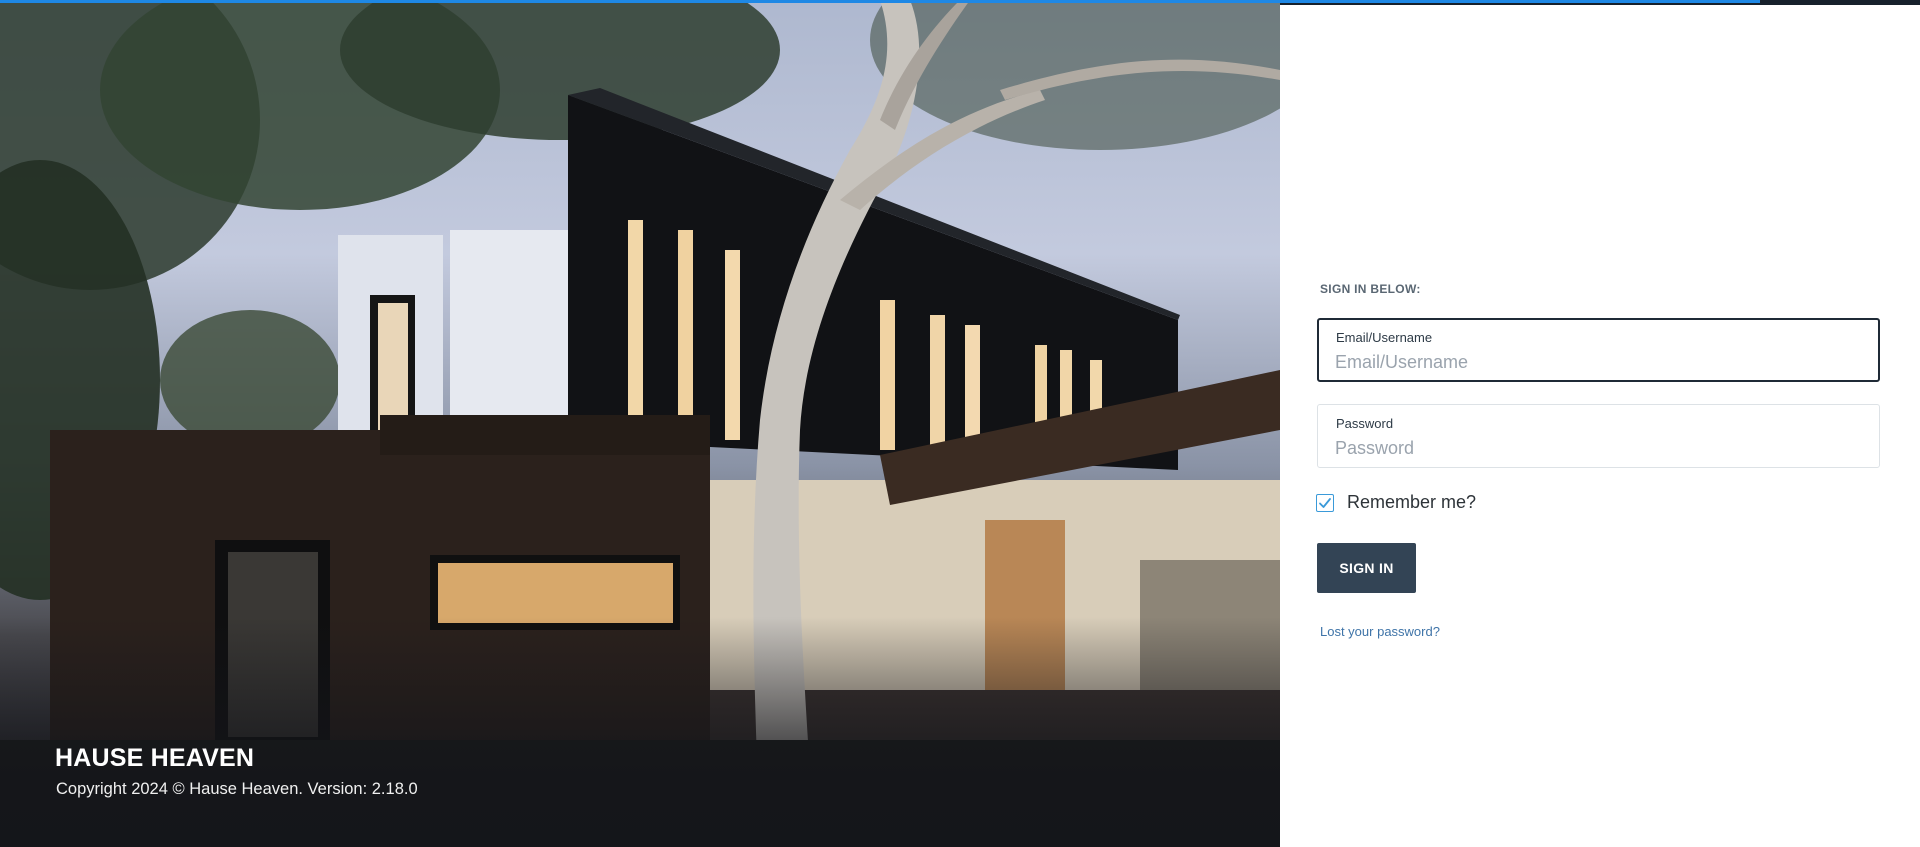 Image resolution: width=1920 pixels, height=847 pixels. What do you see at coordinates (1380, 631) in the screenshot?
I see `lost-password-link: Lost your password?` at bounding box center [1380, 631].